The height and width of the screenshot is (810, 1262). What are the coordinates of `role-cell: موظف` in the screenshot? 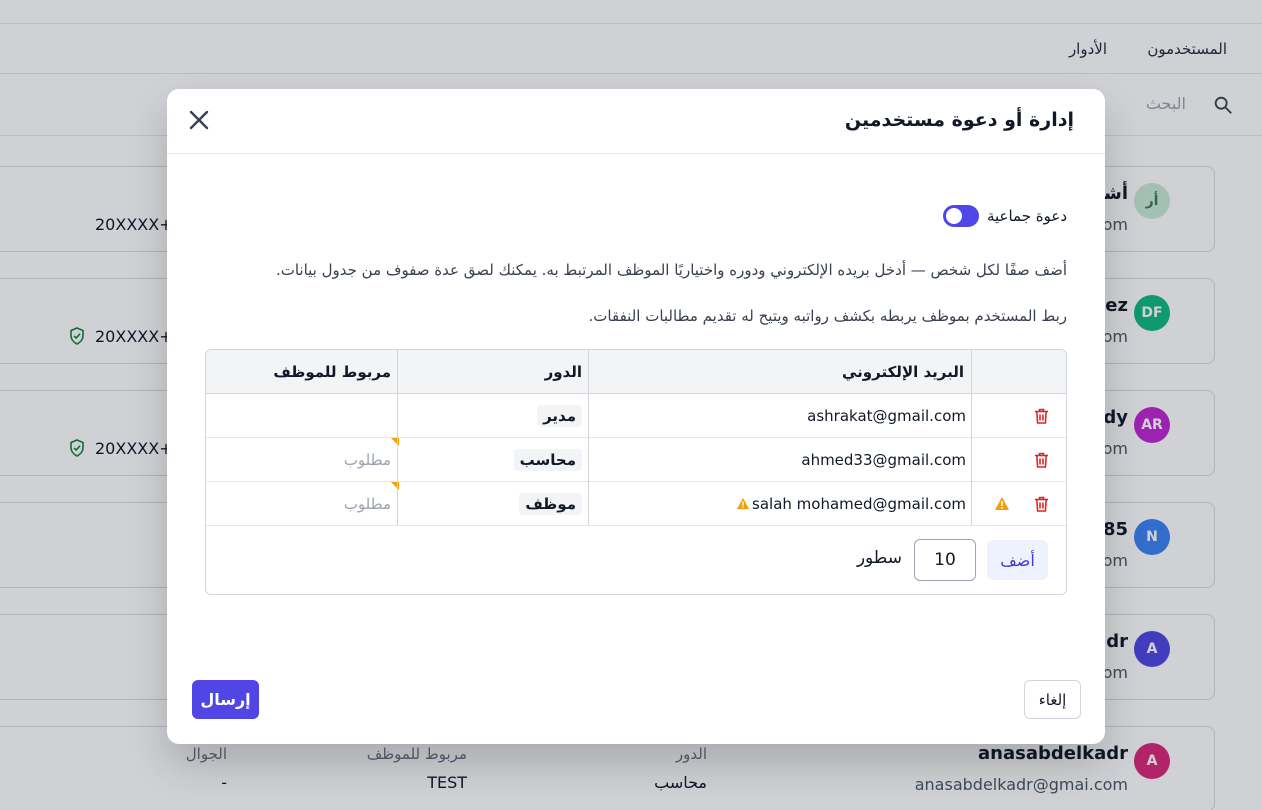 It's located at (550, 503).